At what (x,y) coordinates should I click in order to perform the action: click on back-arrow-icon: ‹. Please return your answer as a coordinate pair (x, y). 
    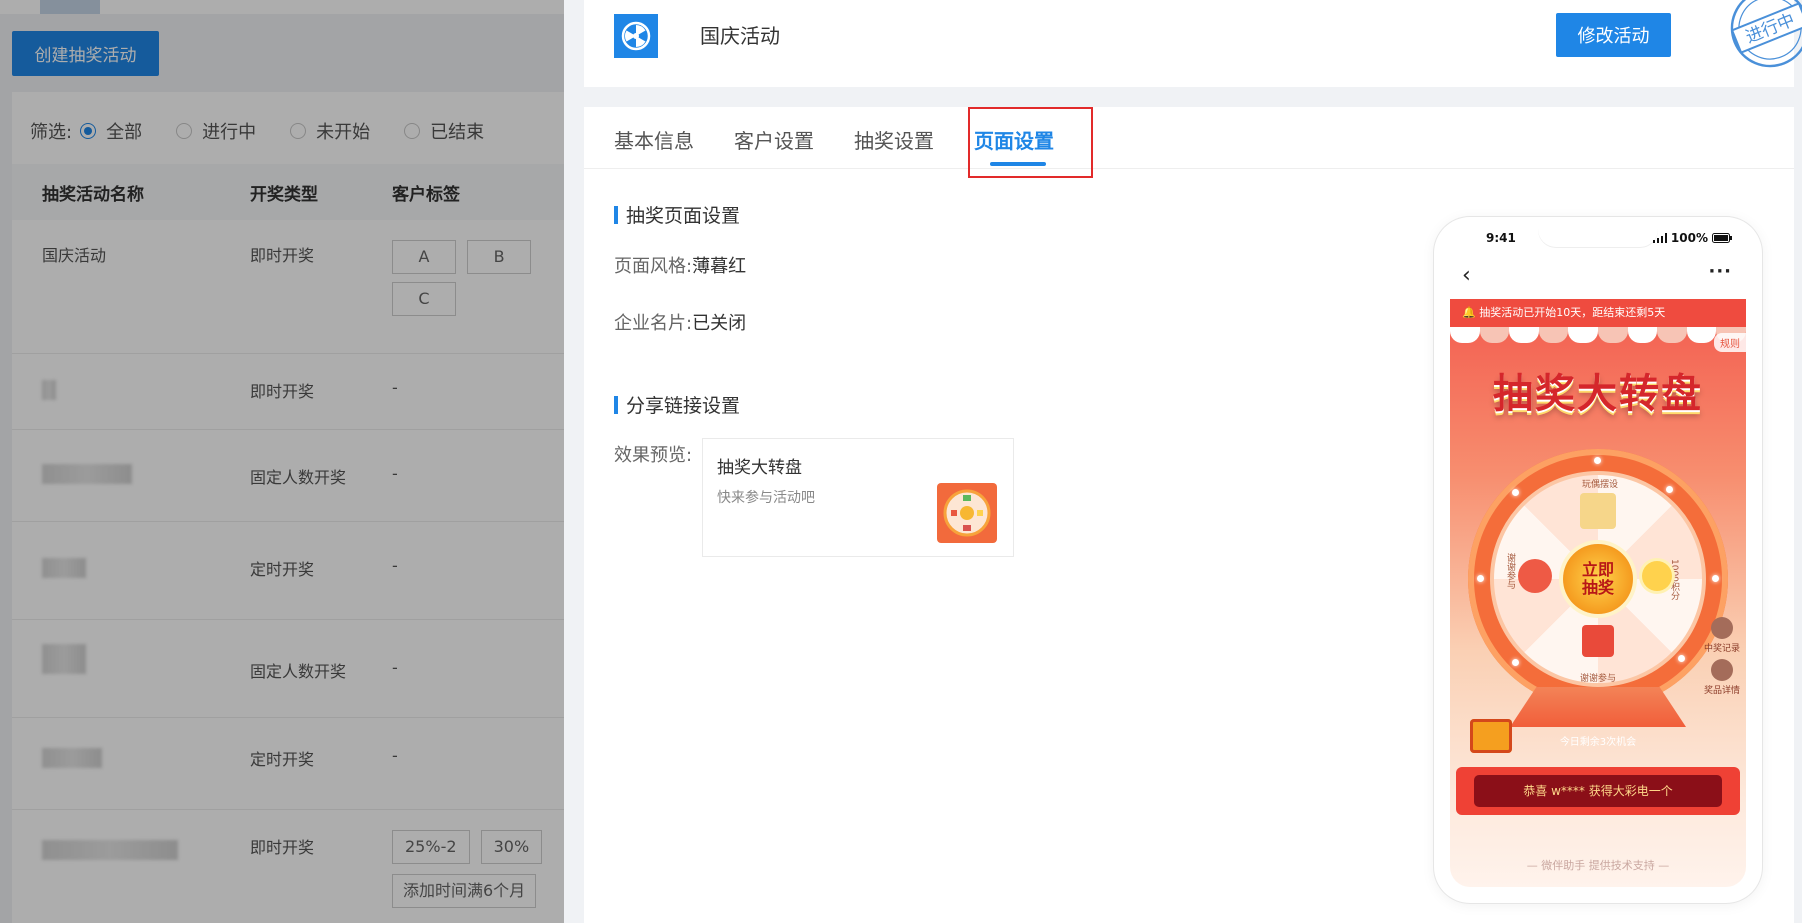
    Looking at the image, I should click on (1466, 275).